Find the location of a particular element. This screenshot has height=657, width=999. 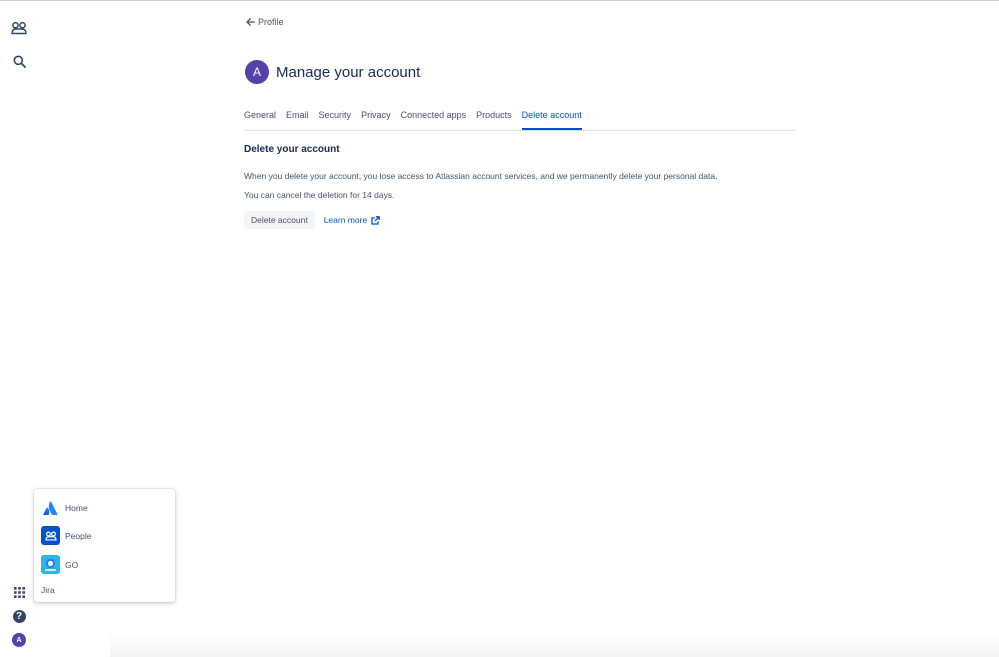

cancellation-note: You can cancel the deletion for 14 days. is located at coordinates (319, 195).